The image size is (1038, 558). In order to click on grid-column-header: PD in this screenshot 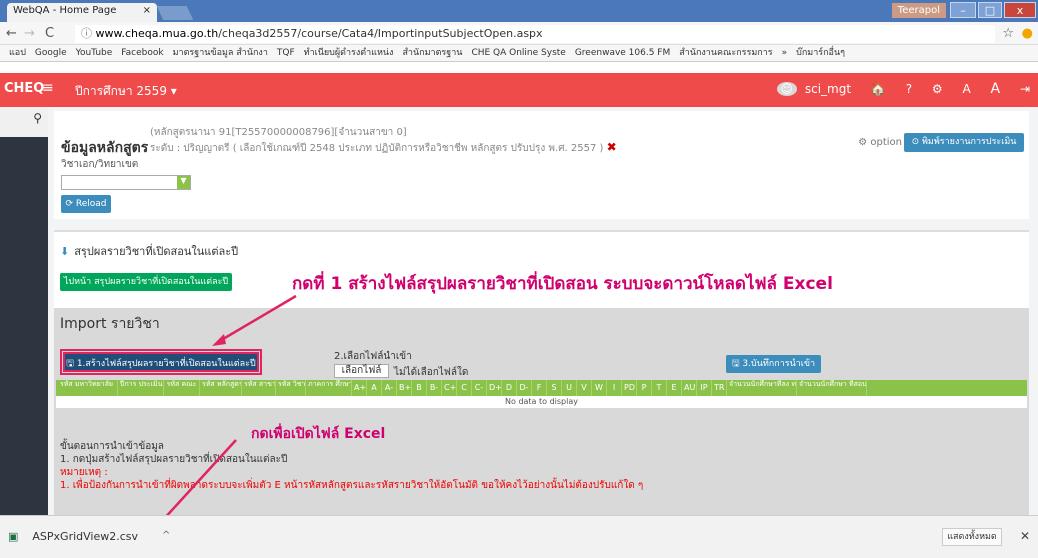, I will do `click(629, 388)`.